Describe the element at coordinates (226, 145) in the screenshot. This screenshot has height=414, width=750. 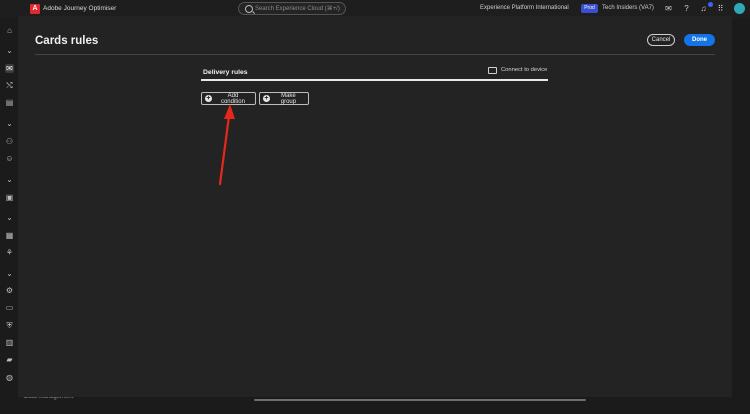
I see `annotation-arrow-icon` at that location.